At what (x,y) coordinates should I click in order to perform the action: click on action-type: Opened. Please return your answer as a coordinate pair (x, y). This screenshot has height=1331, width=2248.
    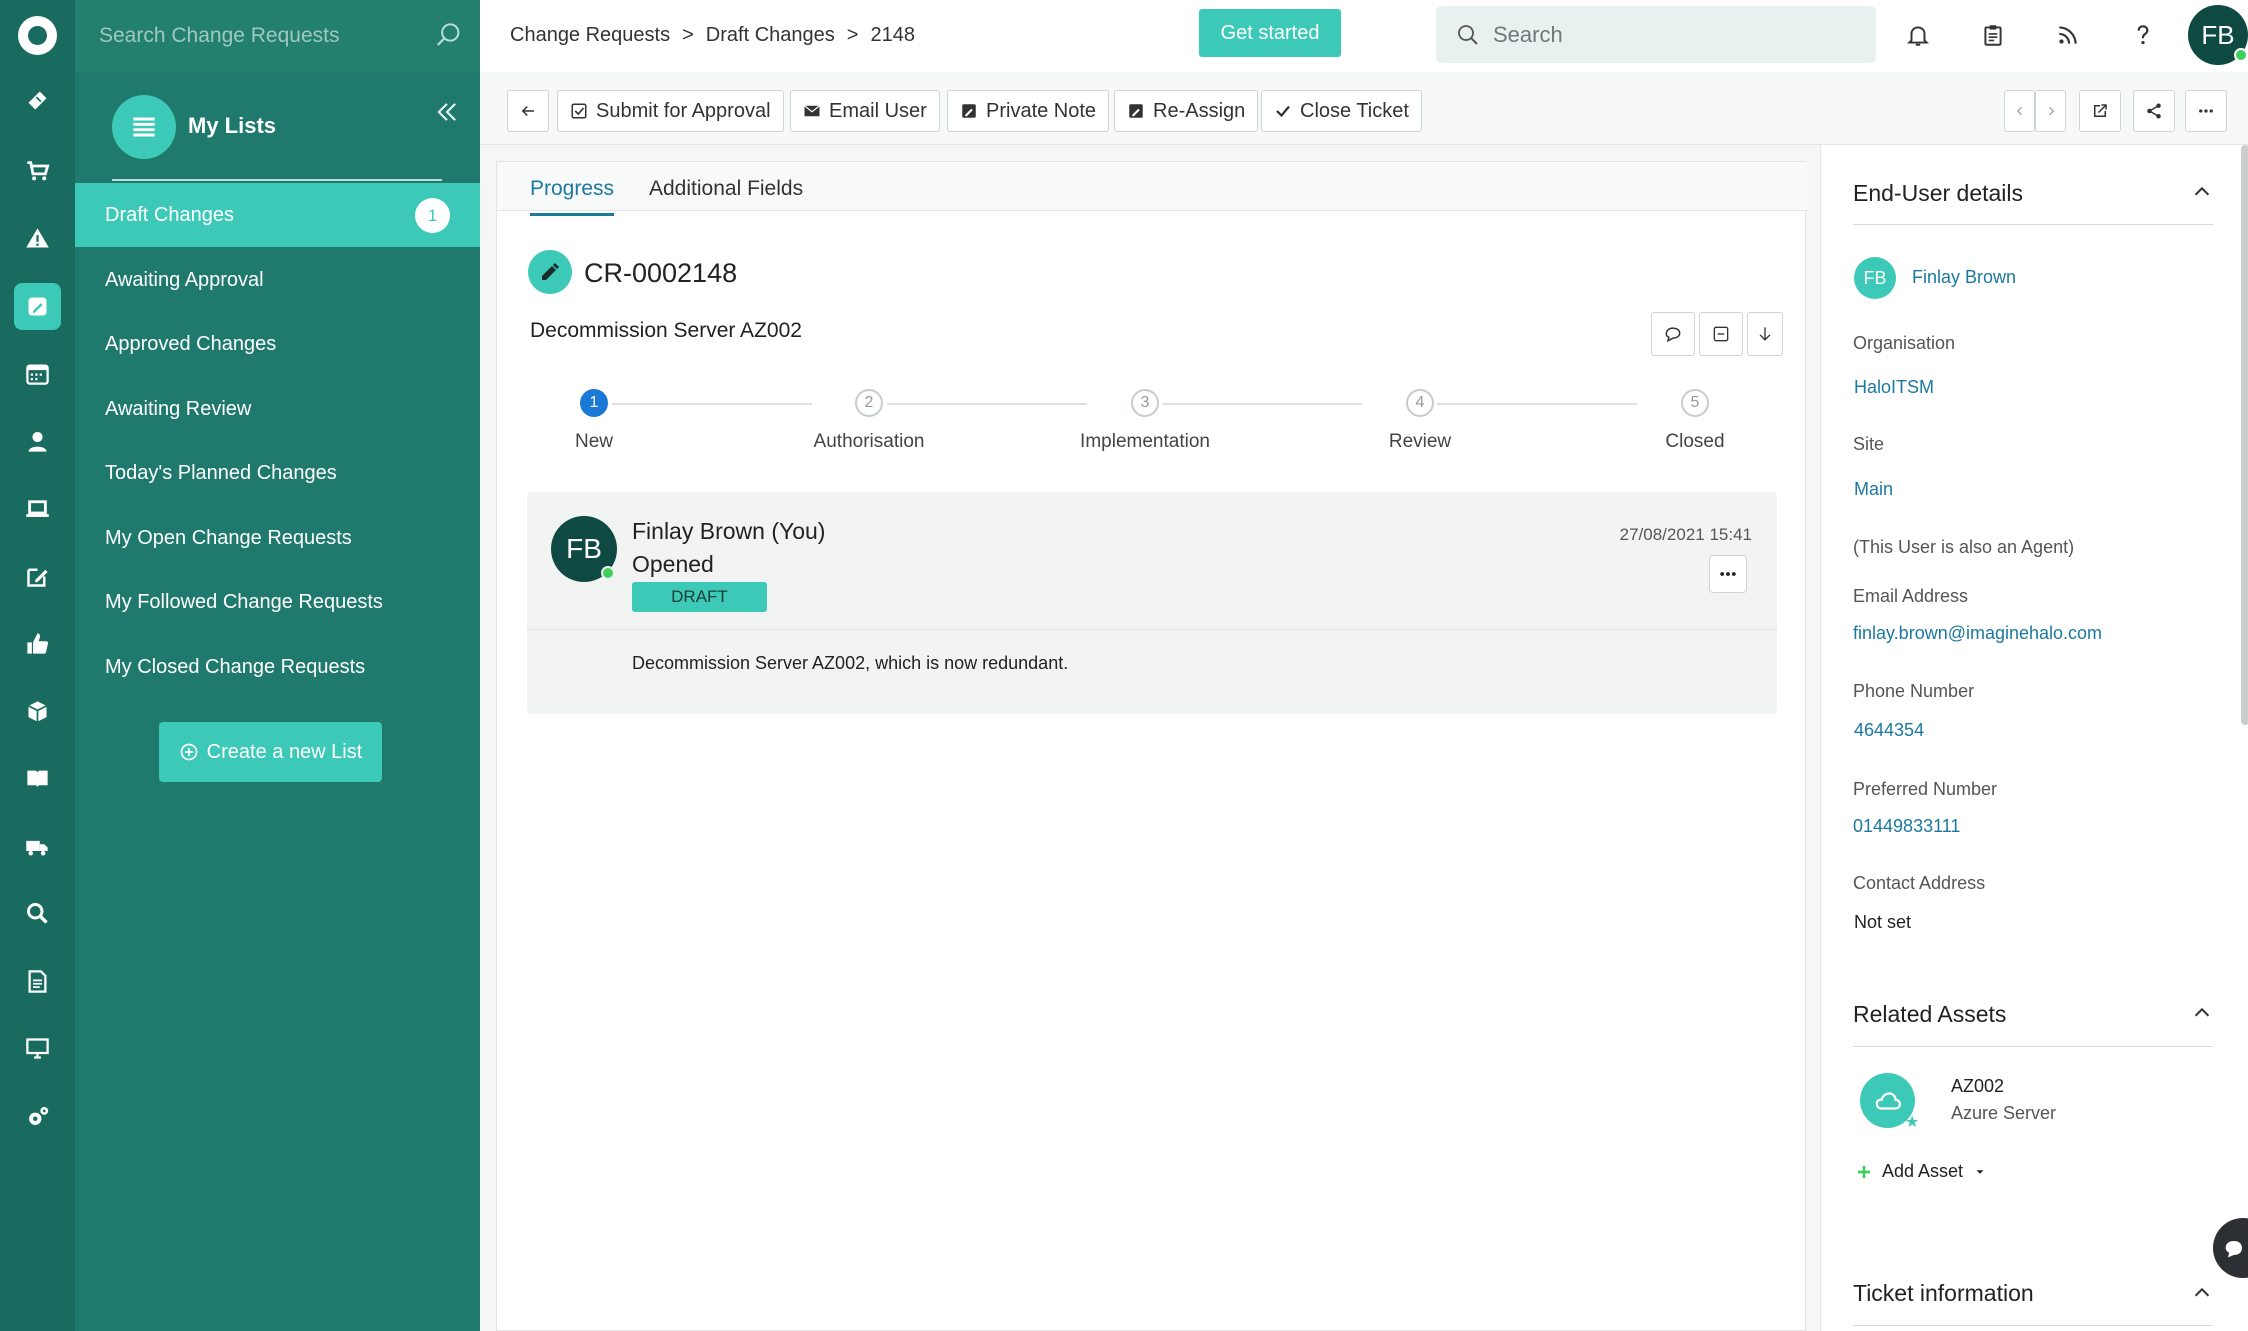
    Looking at the image, I should click on (673, 564).